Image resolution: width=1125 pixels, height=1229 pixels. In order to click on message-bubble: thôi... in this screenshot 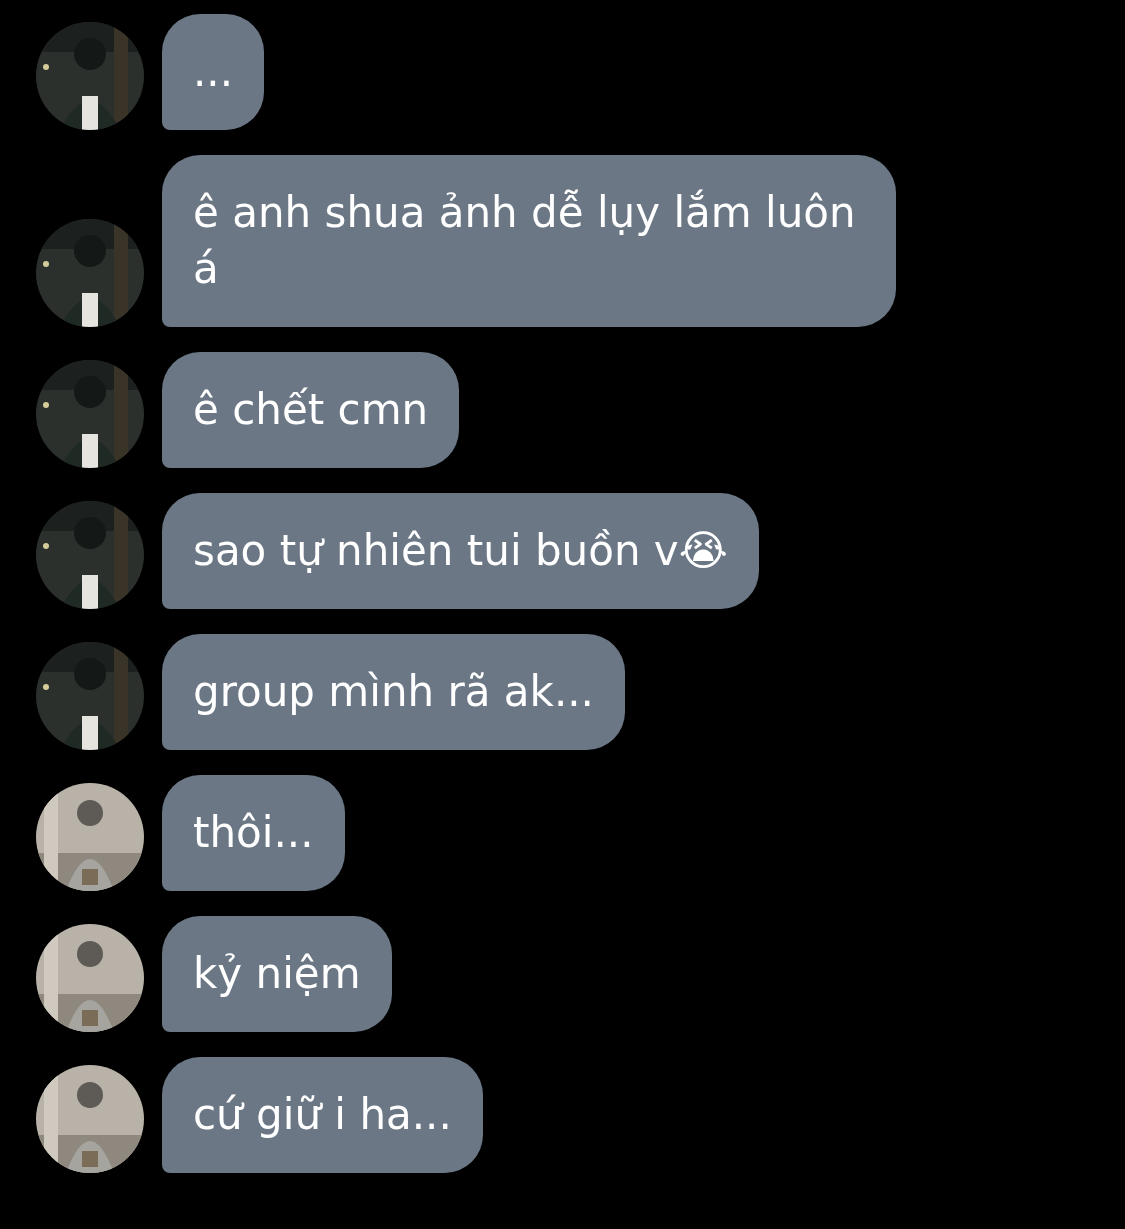, I will do `click(253, 833)`.